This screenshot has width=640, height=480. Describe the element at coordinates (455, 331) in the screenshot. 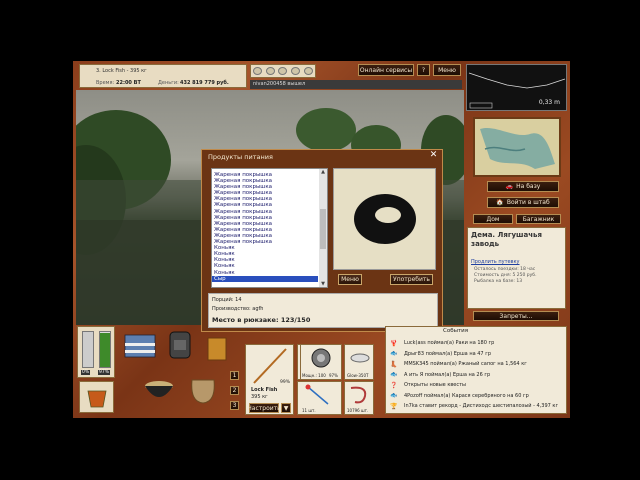

I see `events-tab: События` at that location.